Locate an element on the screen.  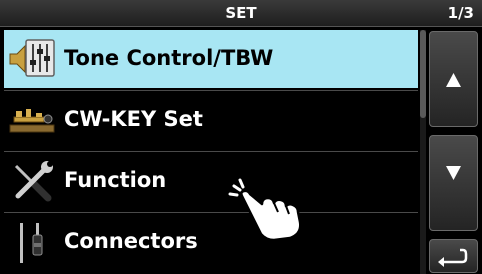
tone-control-icon is located at coordinates (32, 59).